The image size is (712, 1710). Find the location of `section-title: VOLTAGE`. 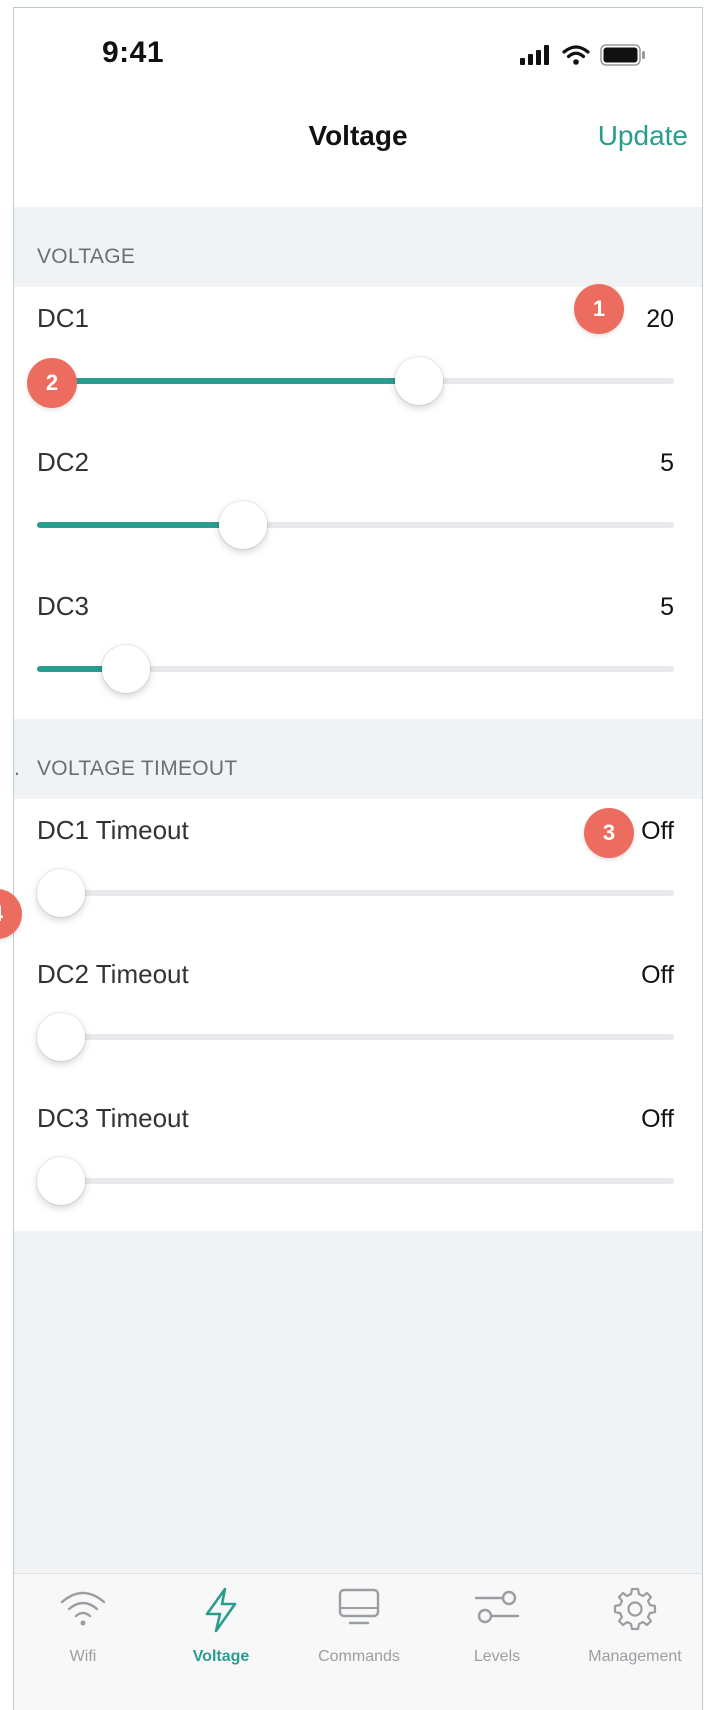

section-title: VOLTAGE is located at coordinates (86, 256).